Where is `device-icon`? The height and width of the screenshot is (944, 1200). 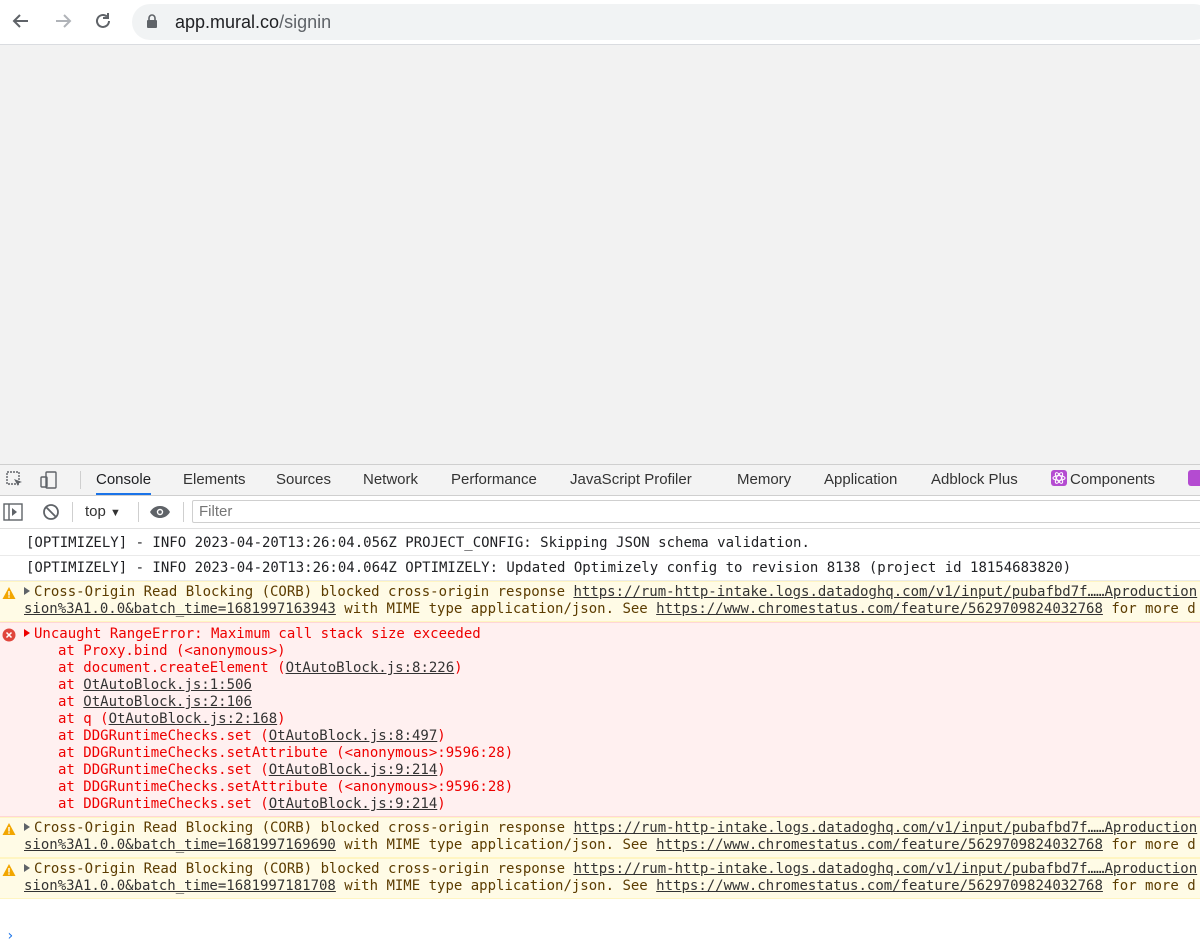
device-icon is located at coordinates (48, 480).